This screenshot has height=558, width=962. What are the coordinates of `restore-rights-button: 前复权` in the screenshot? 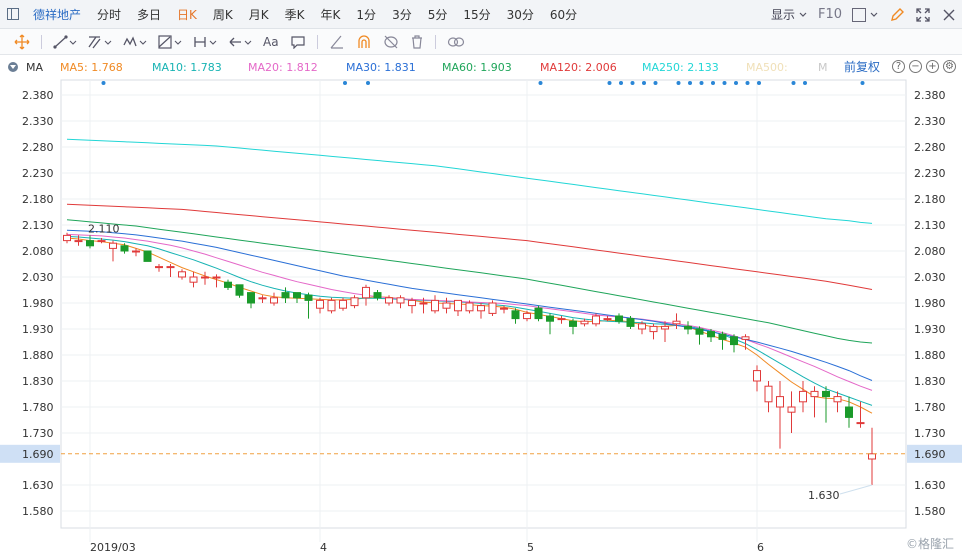 It's located at (862, 66).